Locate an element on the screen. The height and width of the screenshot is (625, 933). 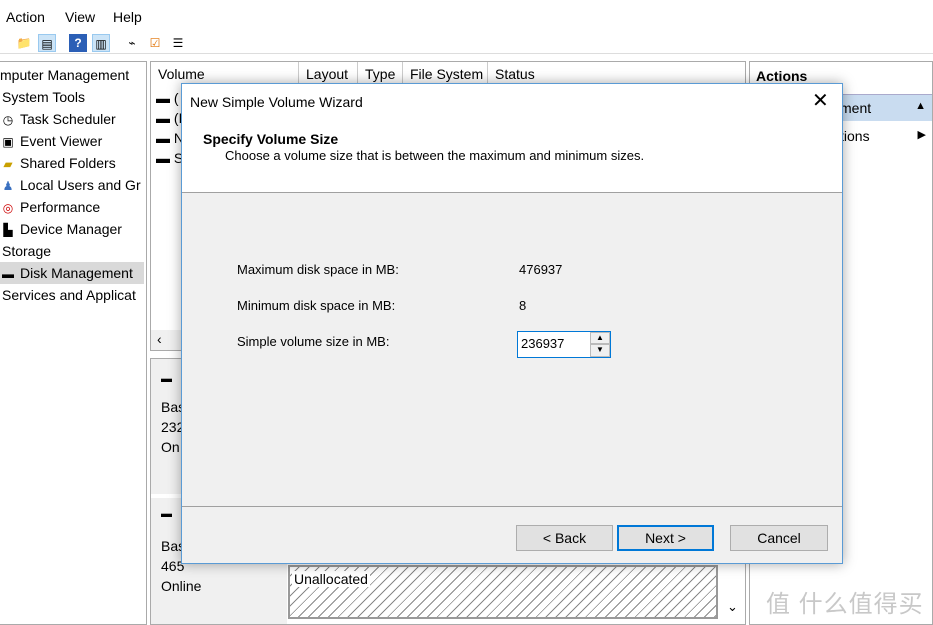
tree-label: Shared Folders is located at coordinates (68, 163).